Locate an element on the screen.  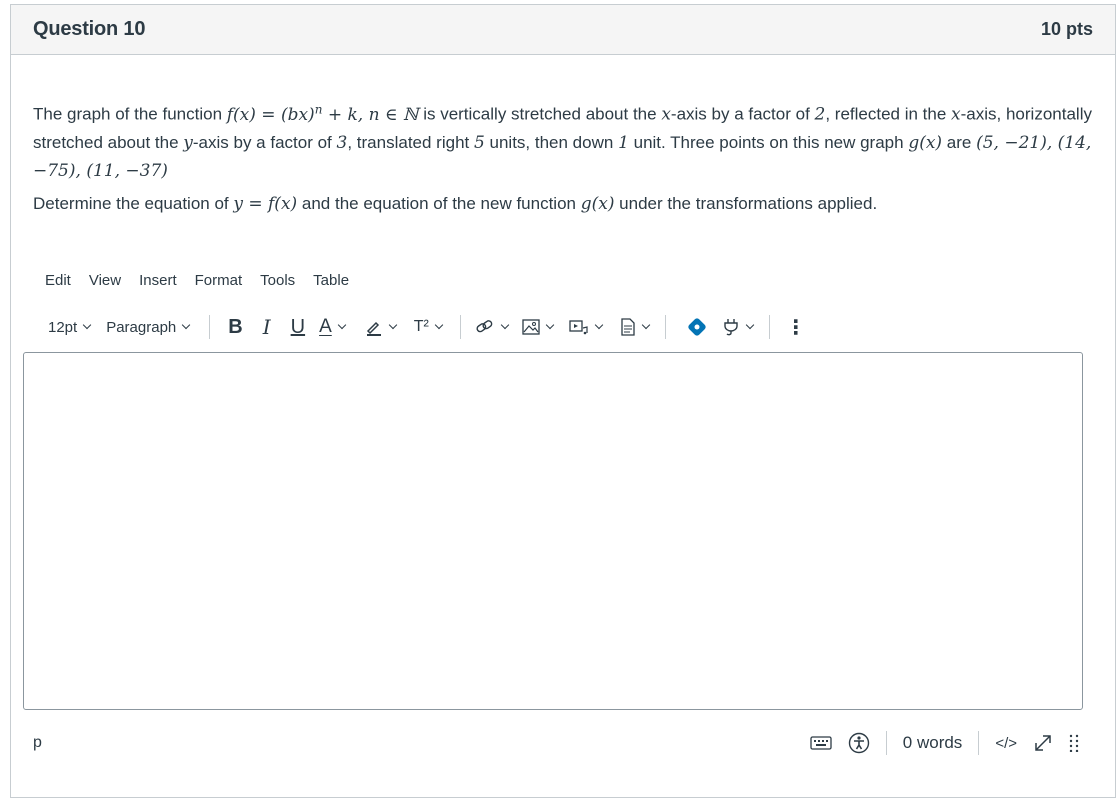
text-color-button: A is located at coordinates (335, 327).